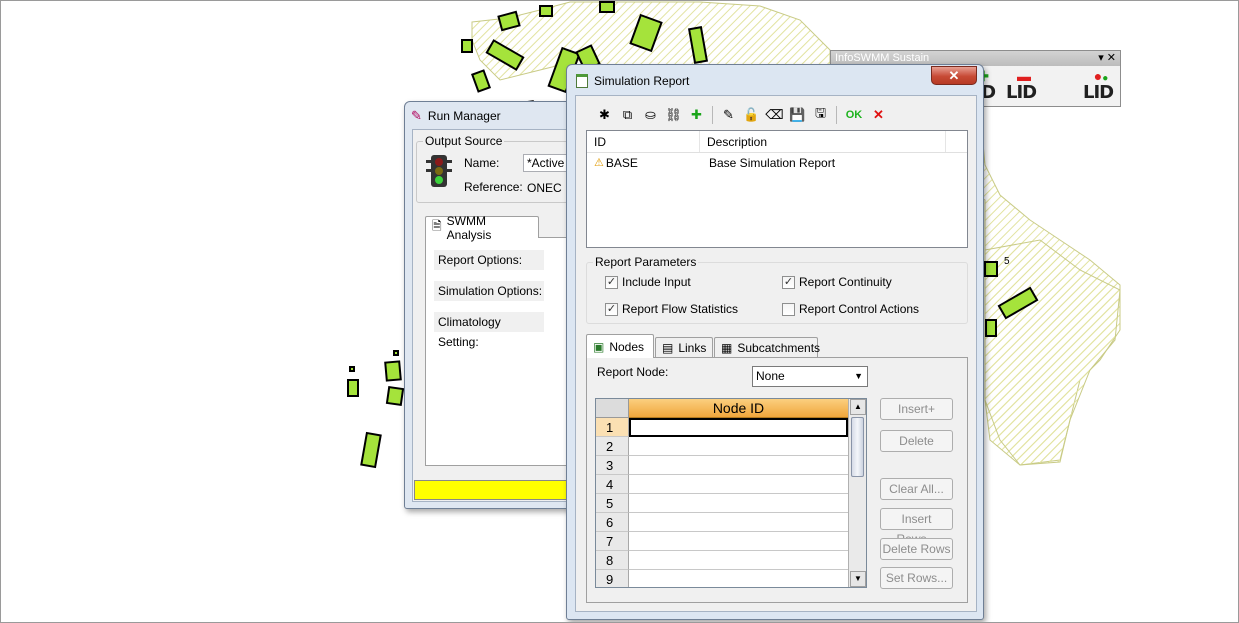 The image size is (1239, 623). Describe the element at coordinates (650, 115) in the screenshot. I see `stamp-icon: ⛀` at that location.